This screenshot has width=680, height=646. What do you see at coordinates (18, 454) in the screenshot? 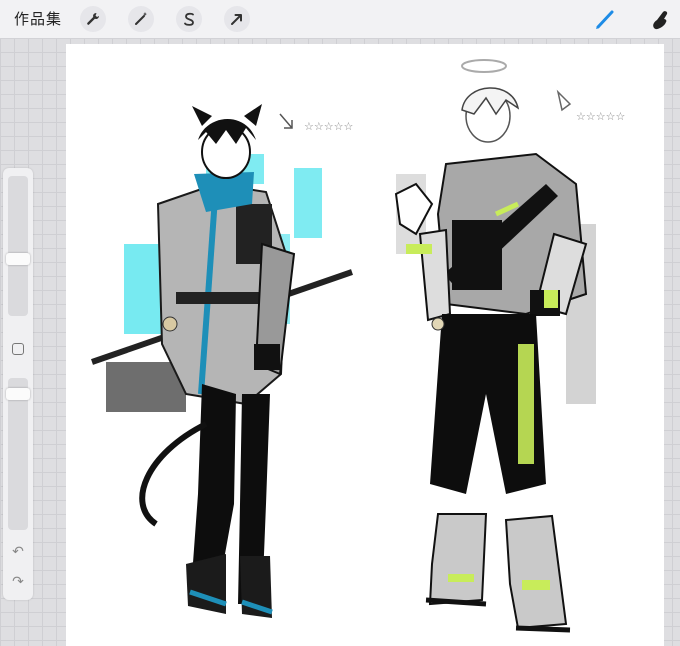
I see `opacity-slider` at bounding box center [18, 454].